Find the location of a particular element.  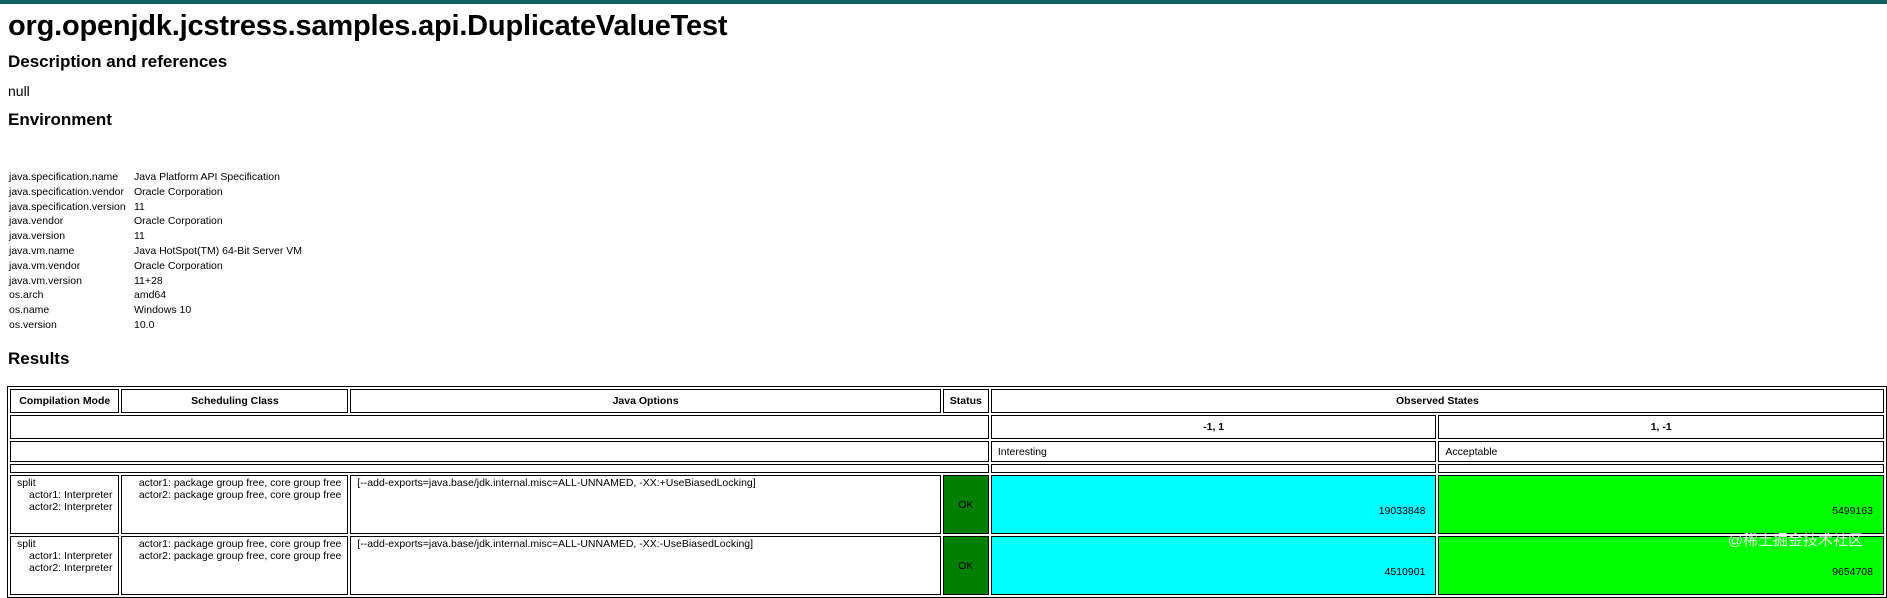

section-heading-results: Results is located at coordinates (39, 358).